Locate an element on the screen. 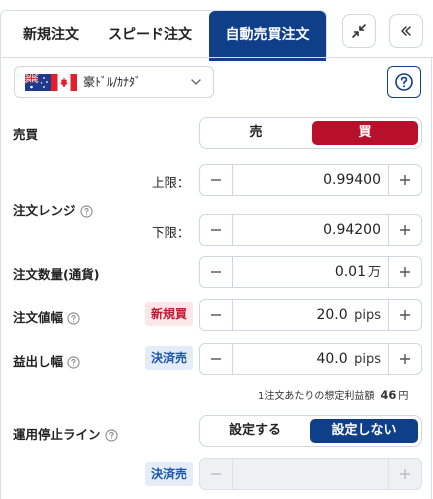  close-sell-badge: 決済売 is located at coordinates (169, 358).